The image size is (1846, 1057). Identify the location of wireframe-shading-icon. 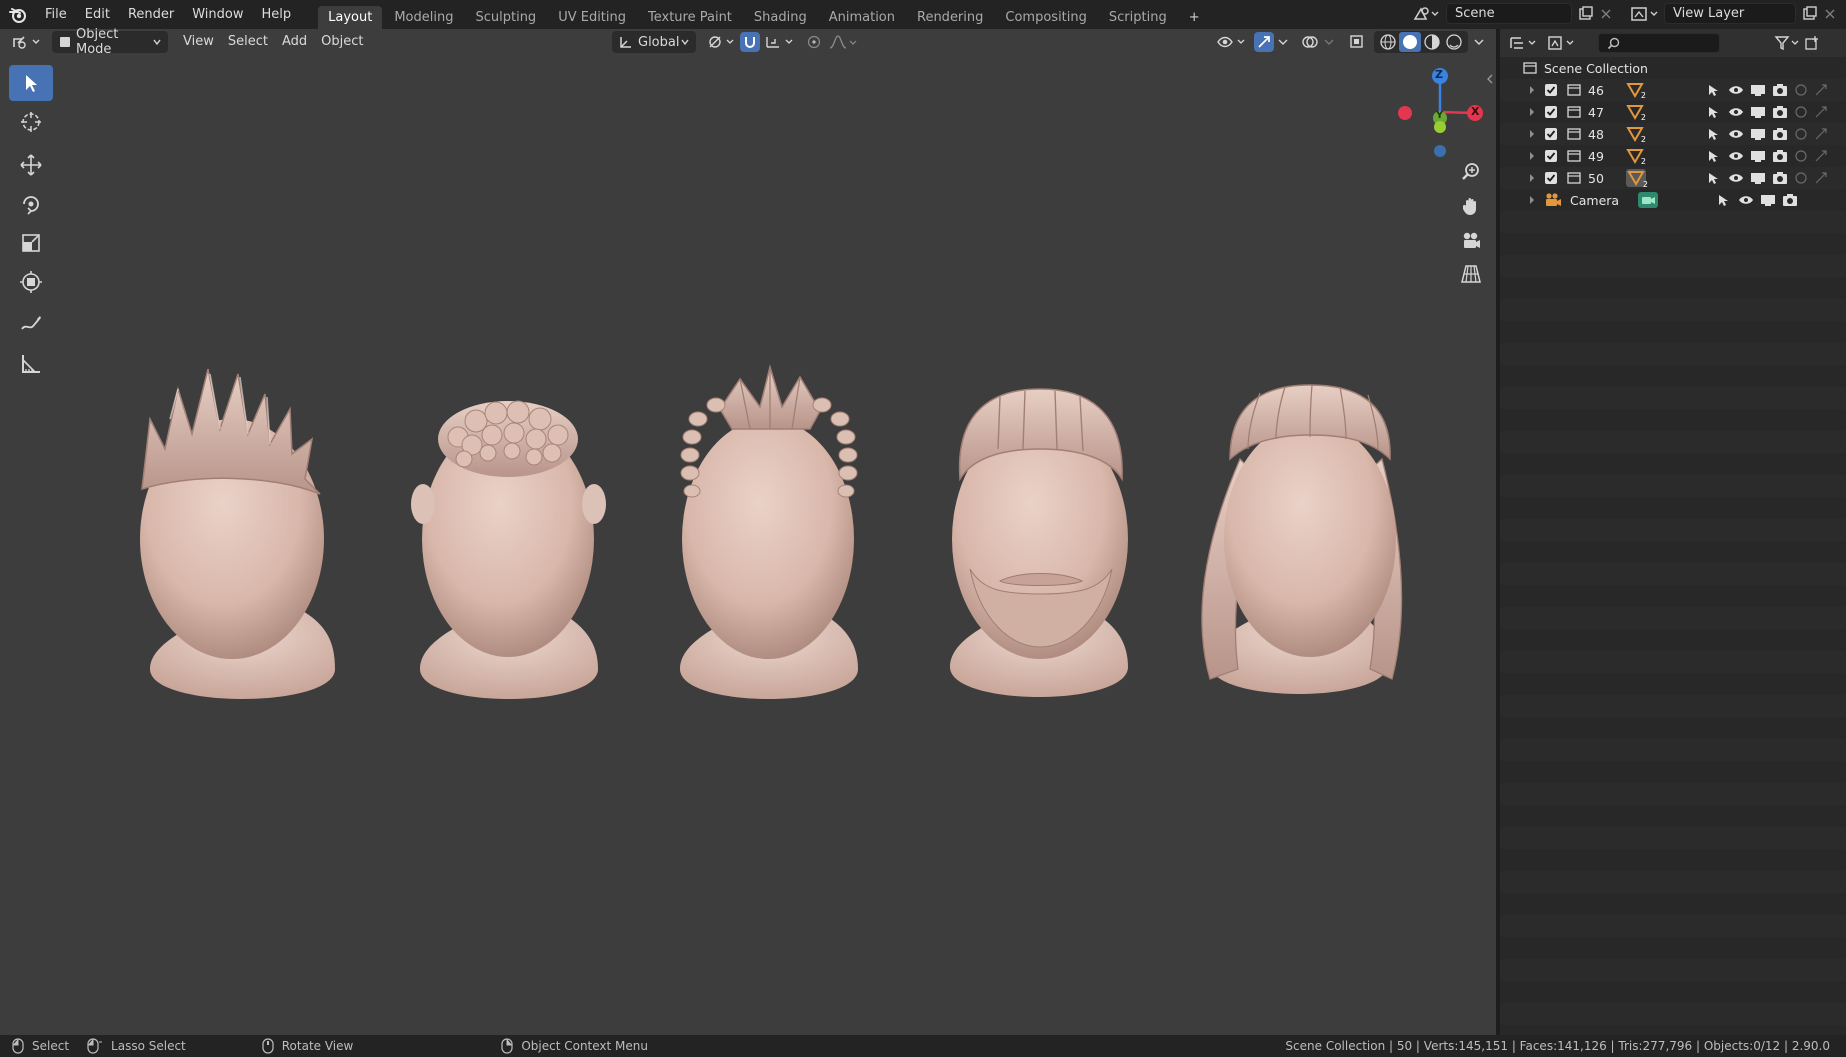
(1388, 42).